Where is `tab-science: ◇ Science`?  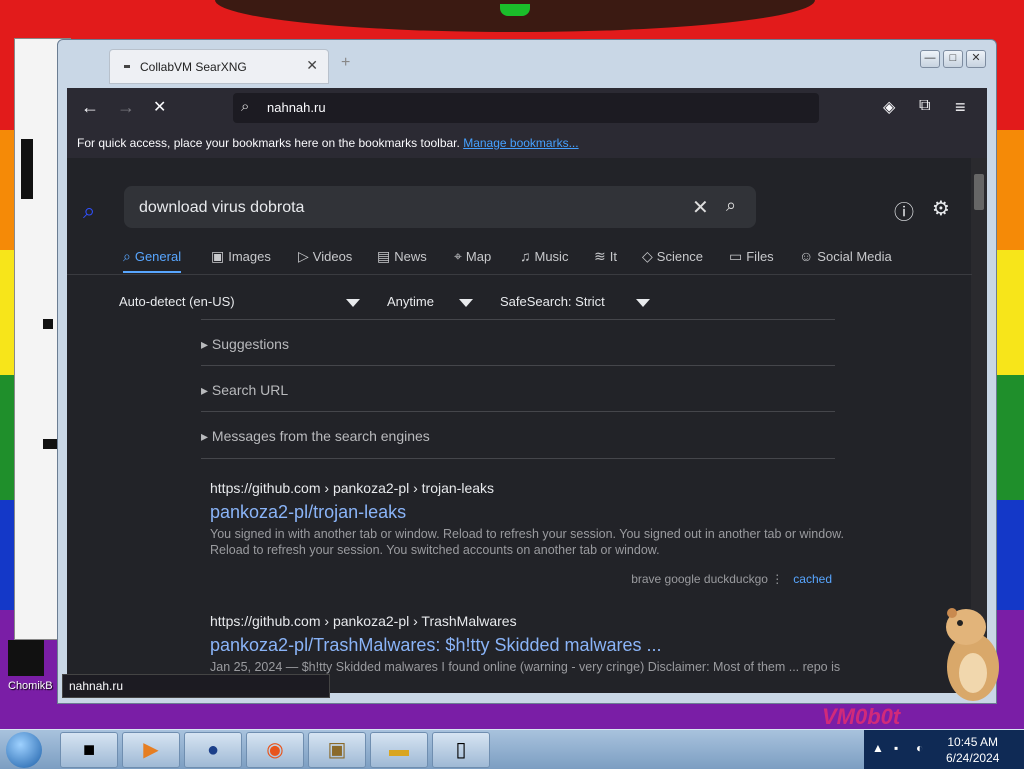 tab-science: ◇ Science is located at coordinates (672, 256).